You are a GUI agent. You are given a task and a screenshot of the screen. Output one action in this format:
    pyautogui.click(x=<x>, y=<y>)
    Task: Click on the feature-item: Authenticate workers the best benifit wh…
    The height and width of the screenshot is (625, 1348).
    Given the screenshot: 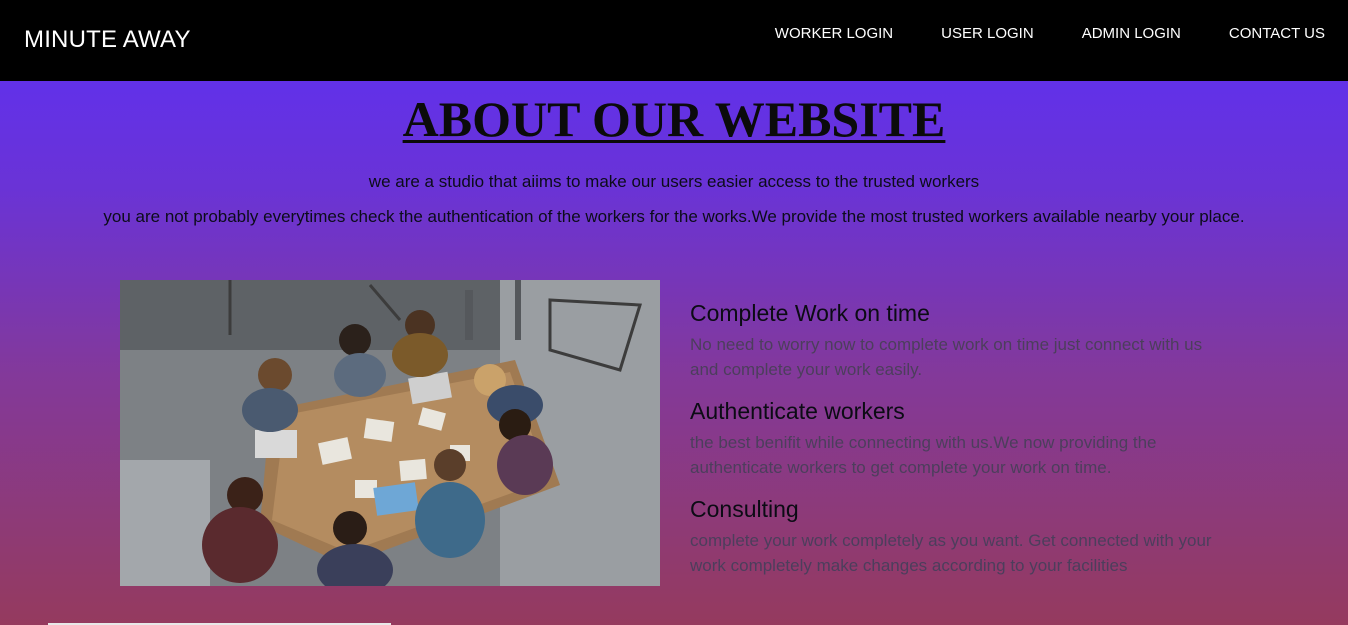 What is the action you would take?
    pyautogui.click(x=960, y=438)
    